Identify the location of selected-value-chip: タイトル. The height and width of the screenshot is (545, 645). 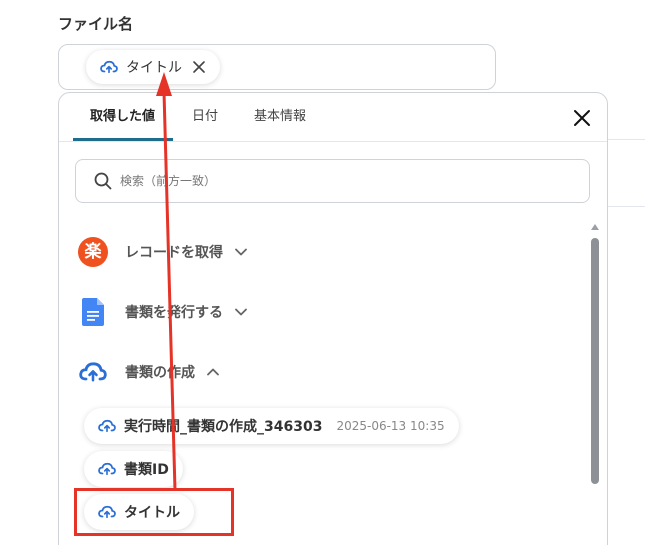
(153, 67).